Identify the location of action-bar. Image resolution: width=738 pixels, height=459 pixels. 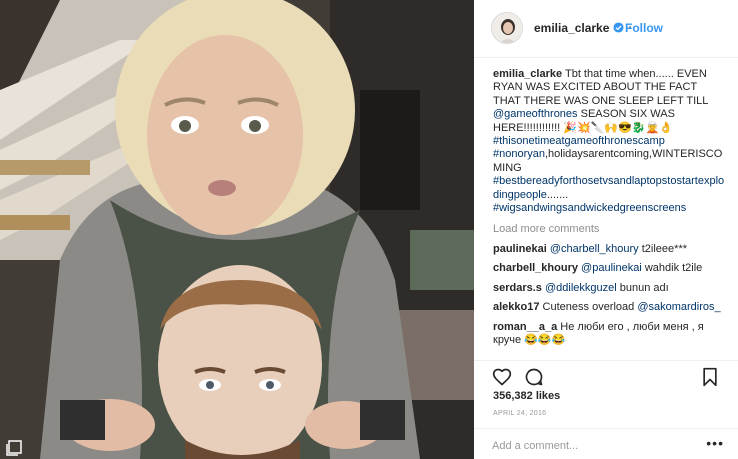
(606, 375).